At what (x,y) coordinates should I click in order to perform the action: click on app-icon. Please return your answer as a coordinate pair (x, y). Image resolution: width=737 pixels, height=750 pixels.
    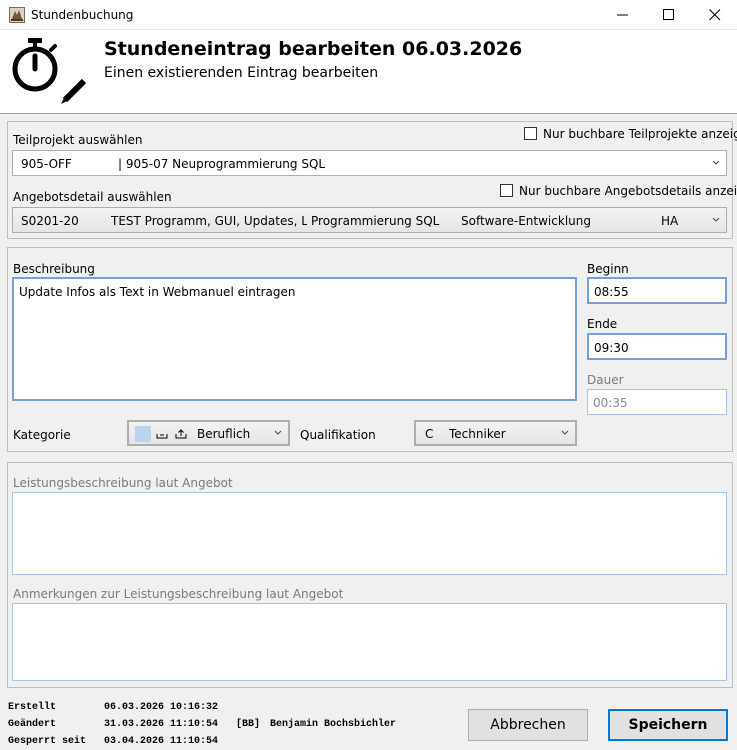
    Looking at the image, I should click on (17, 15).